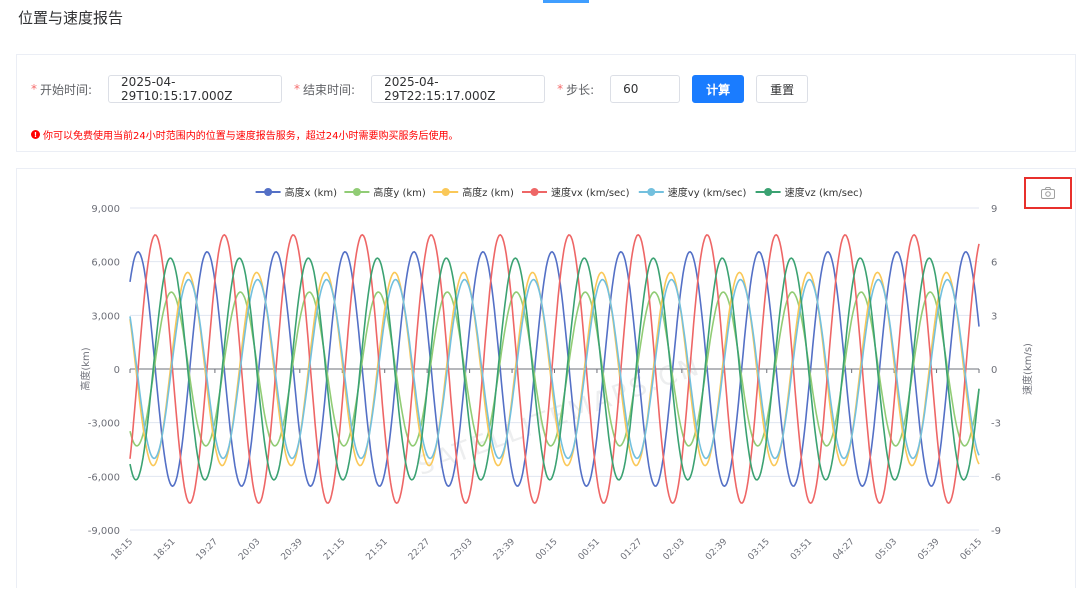 The height and width of the screenshot is (589, 1080). What do you see at coordinates (758, 549) in the screenshot?
I see `x-tick-label: 03:15` at bounding box center [758, 549].